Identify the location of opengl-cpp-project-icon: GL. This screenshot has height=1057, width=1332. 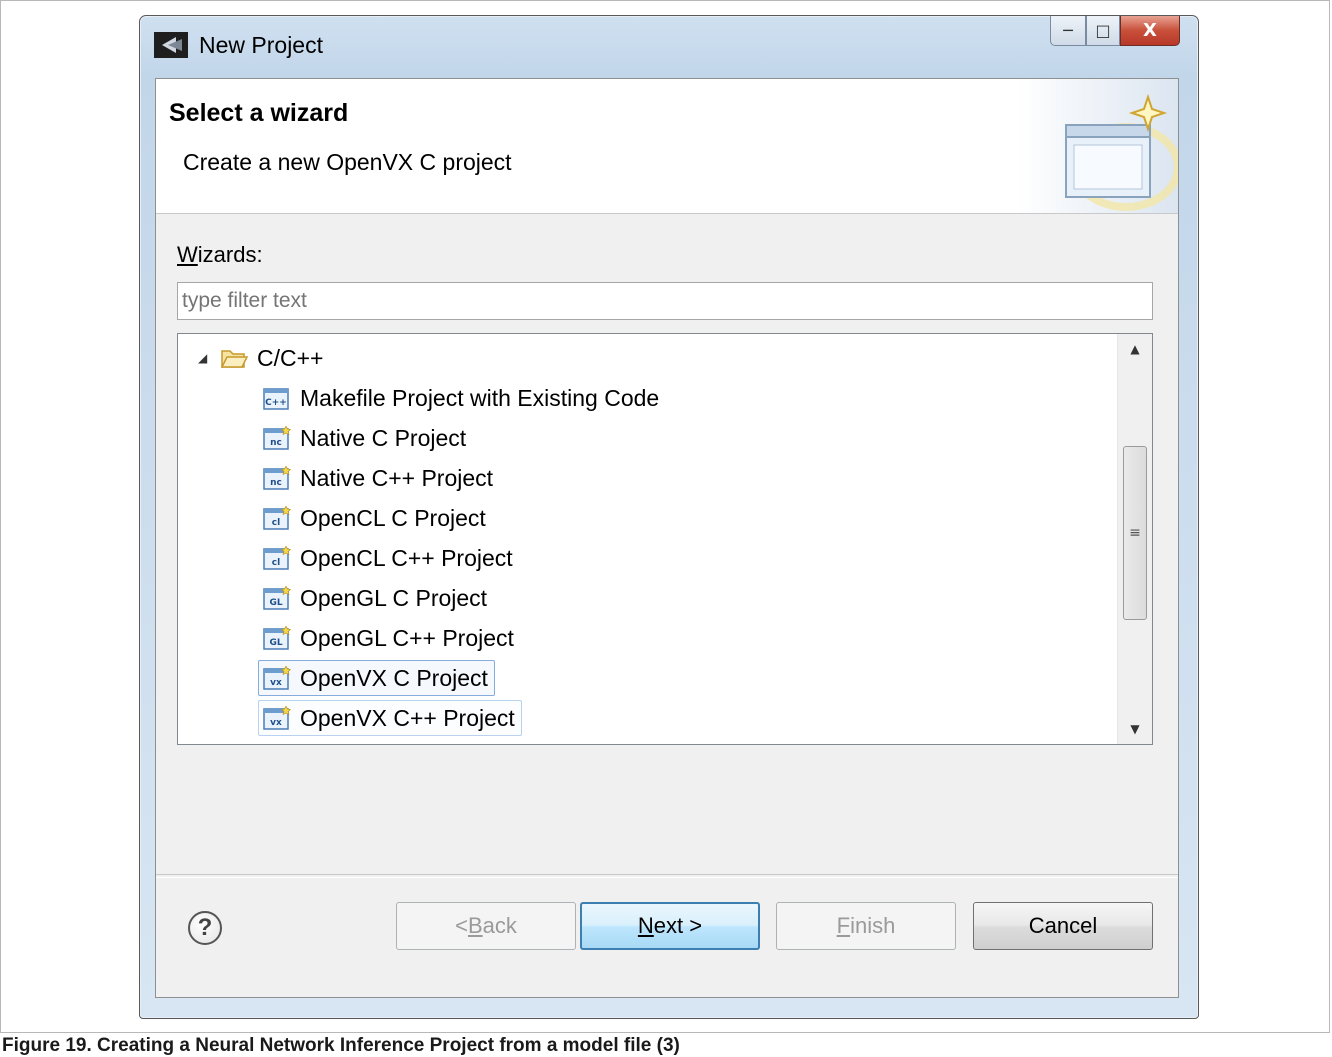
(277, 638).